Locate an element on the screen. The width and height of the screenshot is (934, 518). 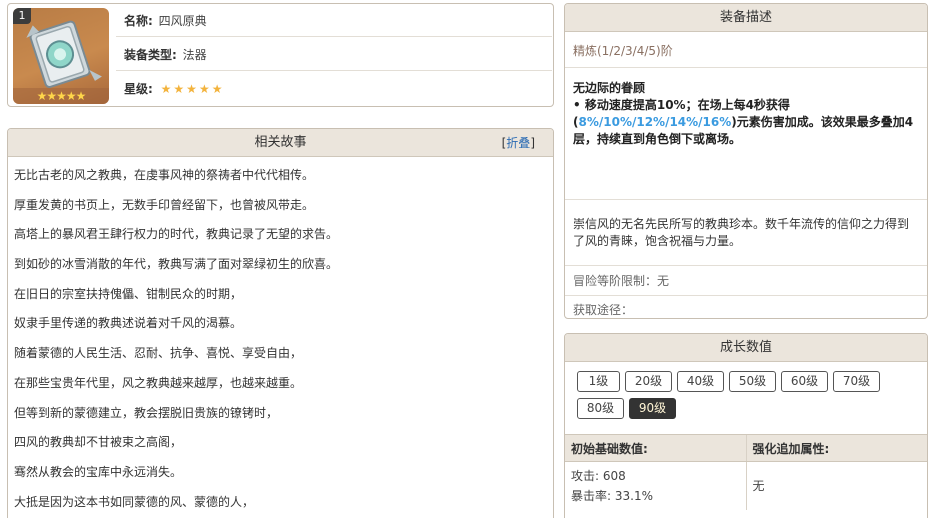
effect-name: 无边际的眷顾 is located at coordinates (609, 88).